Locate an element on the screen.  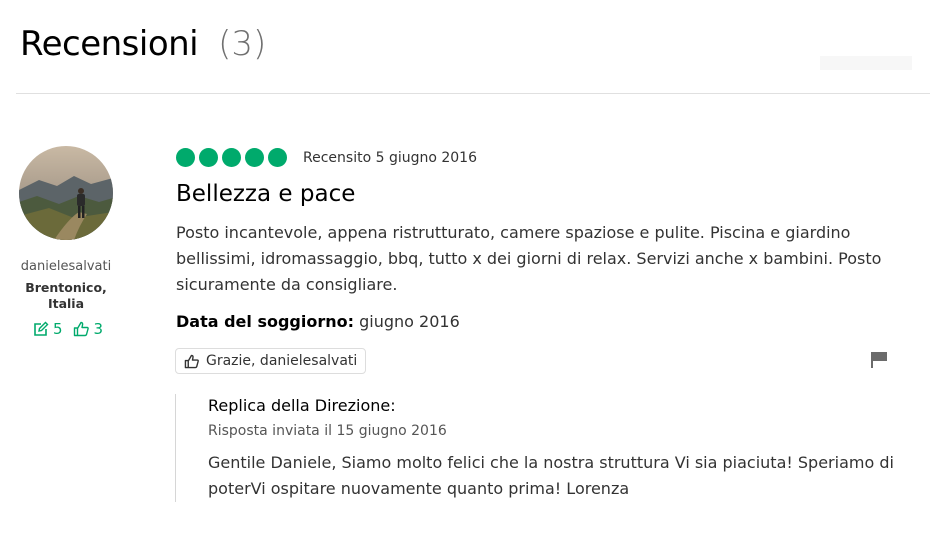
header-divider is located at coordinates (473, 93).